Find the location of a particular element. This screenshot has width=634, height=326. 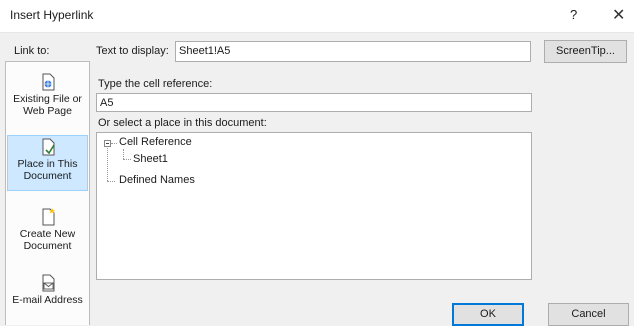

create-new-document-icon is located at coordinates (48, 217).